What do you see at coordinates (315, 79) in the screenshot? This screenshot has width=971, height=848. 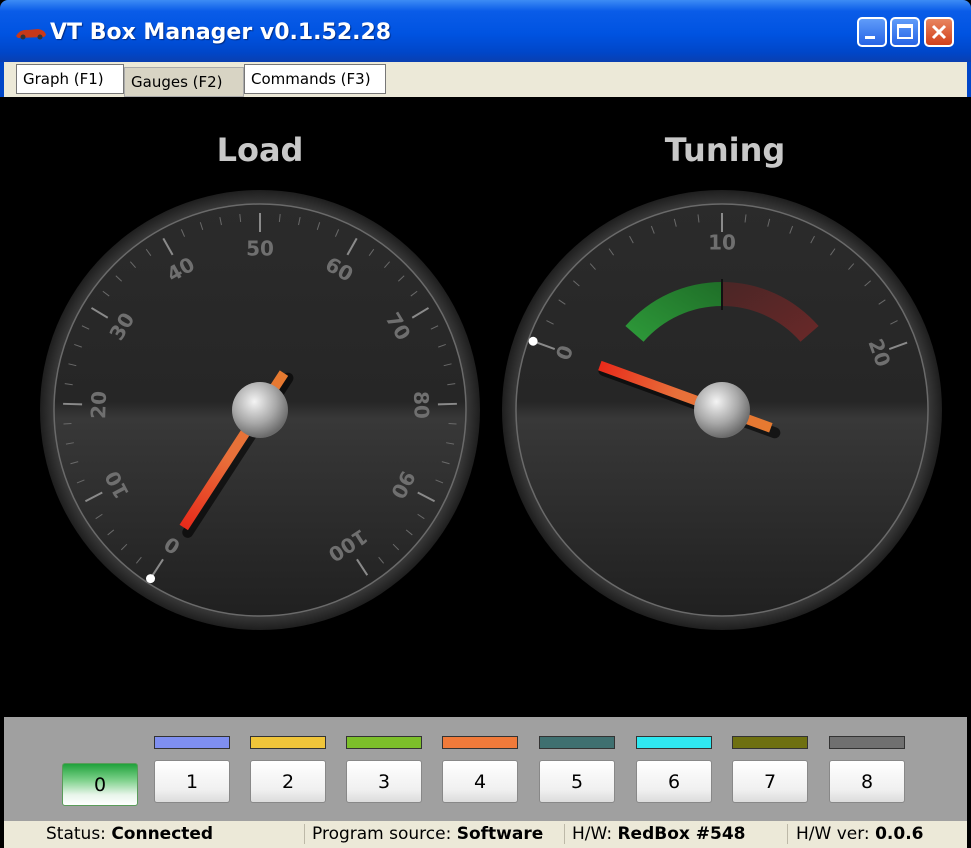 I see `tab-commands: Commands (F3)` at bounding box center [315, 79].